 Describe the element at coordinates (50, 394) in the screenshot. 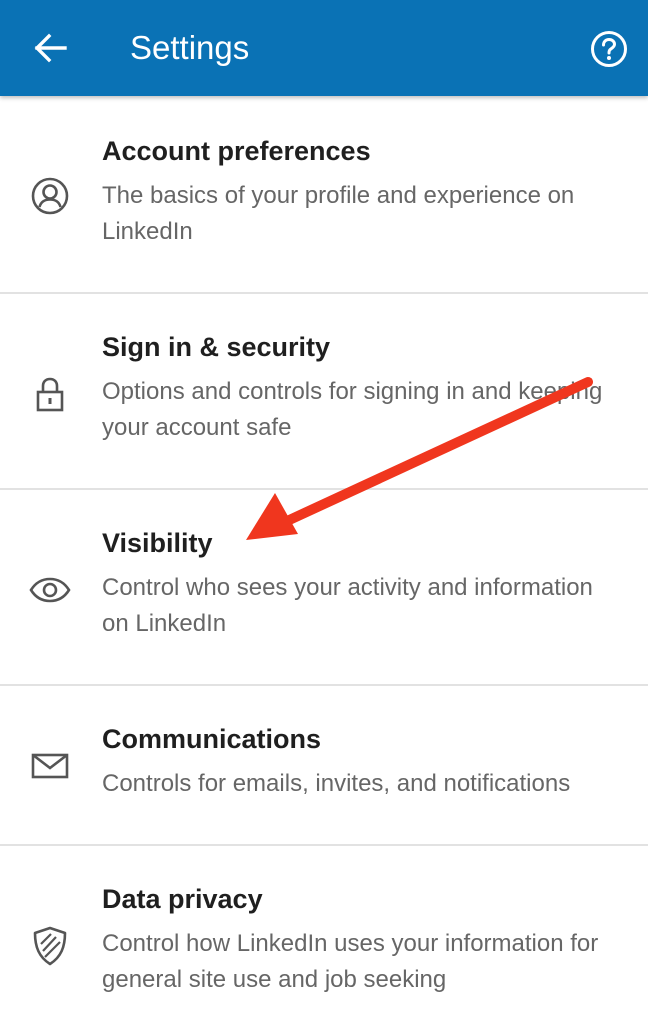

I see `lock-icon` at that location.